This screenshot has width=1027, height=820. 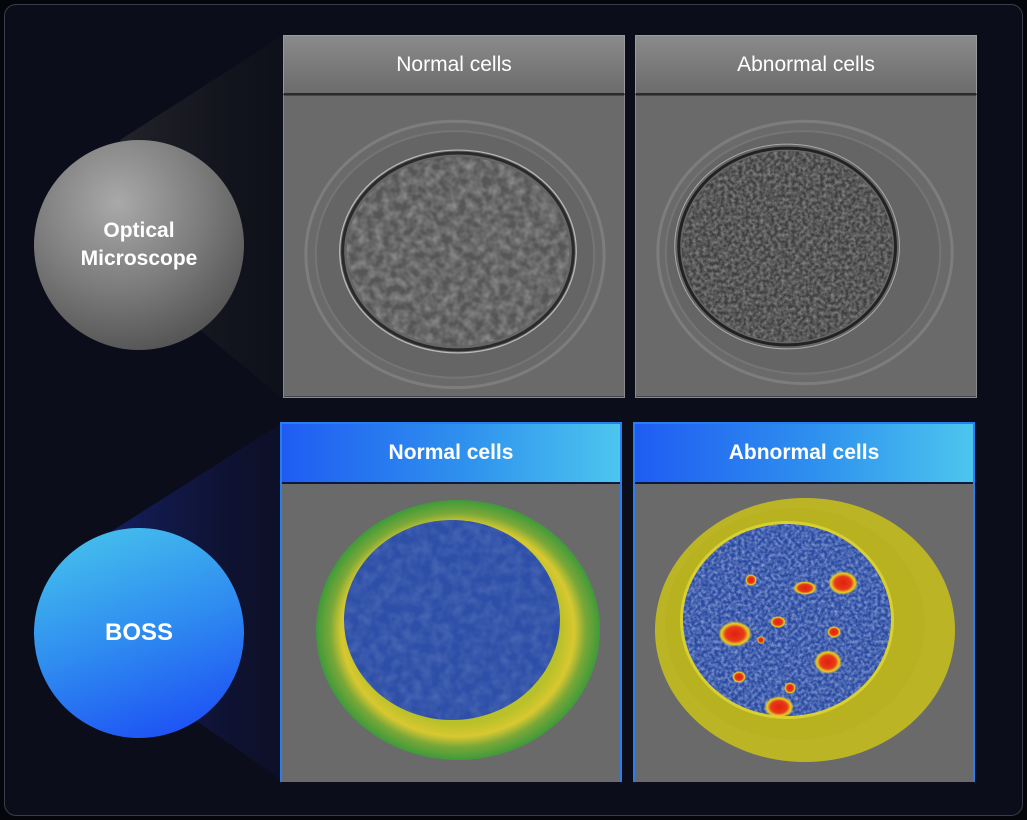 What do you see at coordinates (139, 245) in the screenshot?
I see `optical-microscope-circle: Optical Microscope` at bounding box center [139, 245].